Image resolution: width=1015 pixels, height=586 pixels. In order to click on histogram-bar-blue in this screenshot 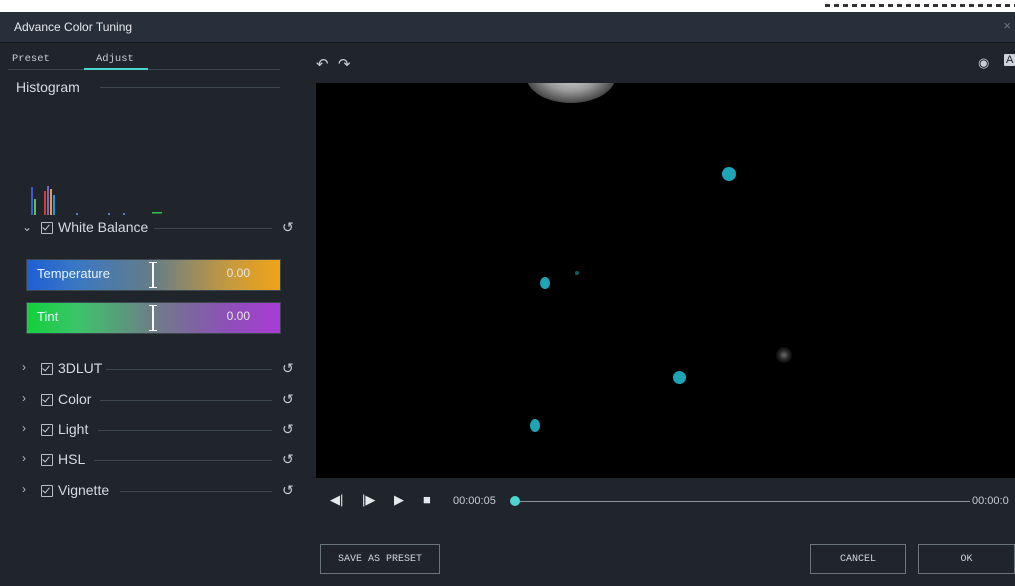, I will do `click(32, 201)`.